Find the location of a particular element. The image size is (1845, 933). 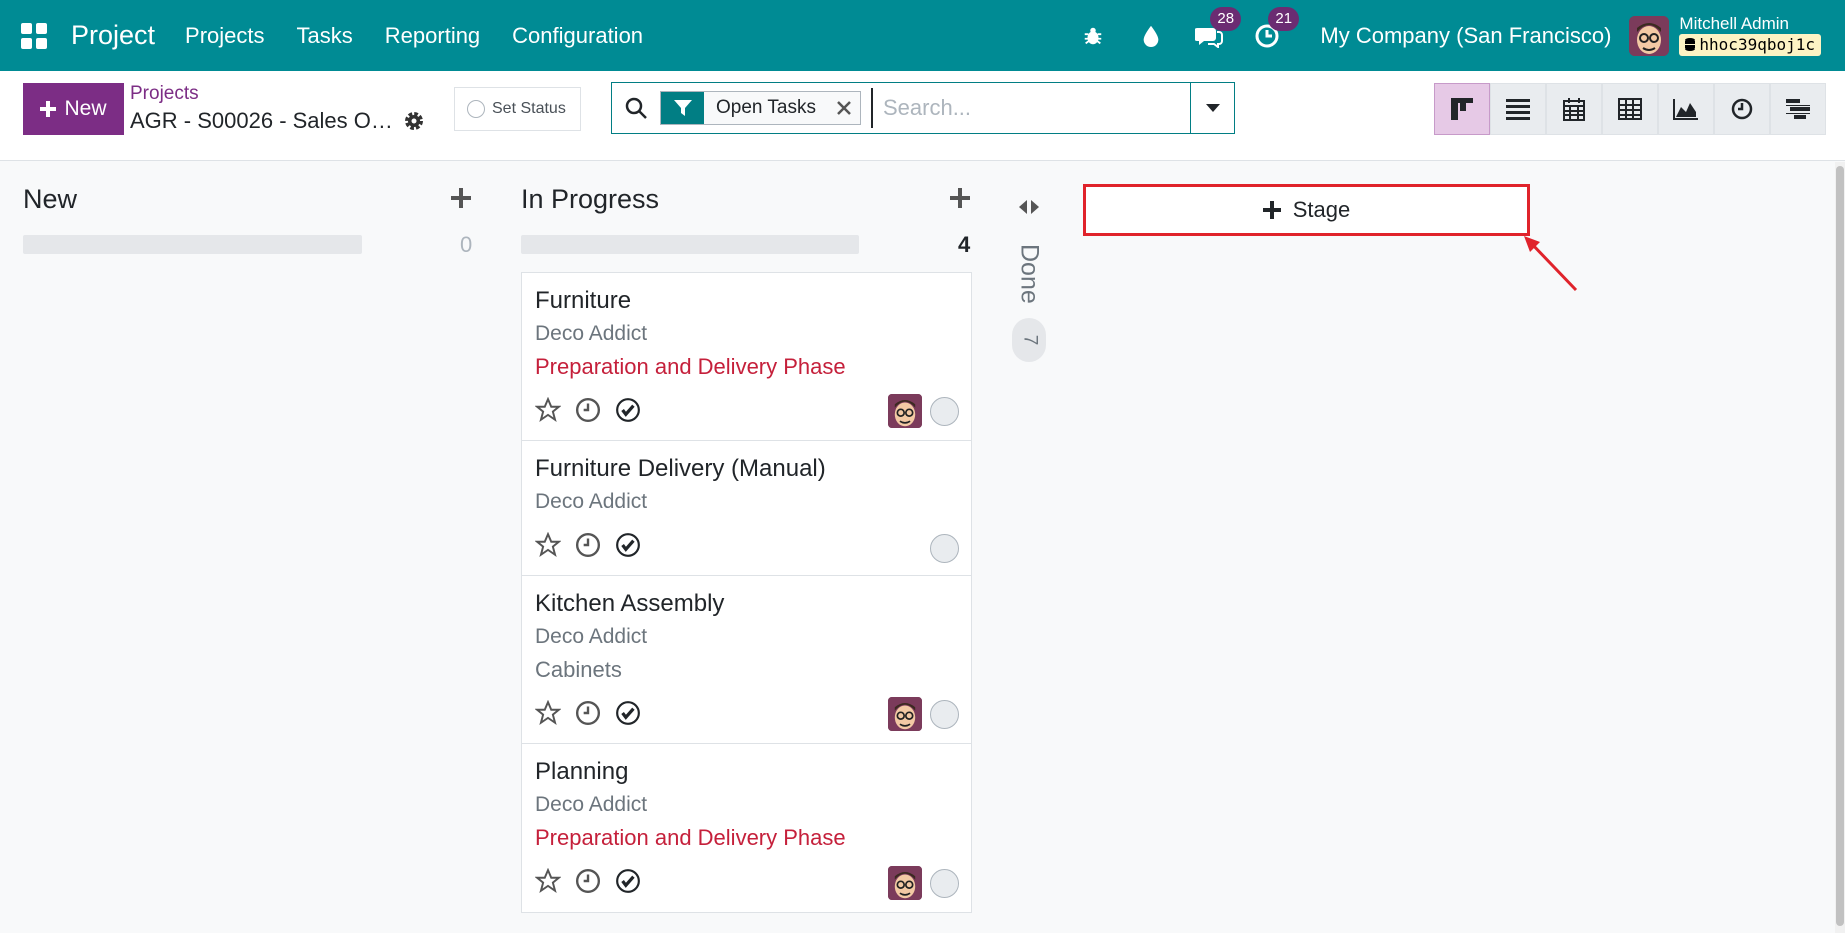

search-bar: Open Tasks is located at coordinates (923, 108).